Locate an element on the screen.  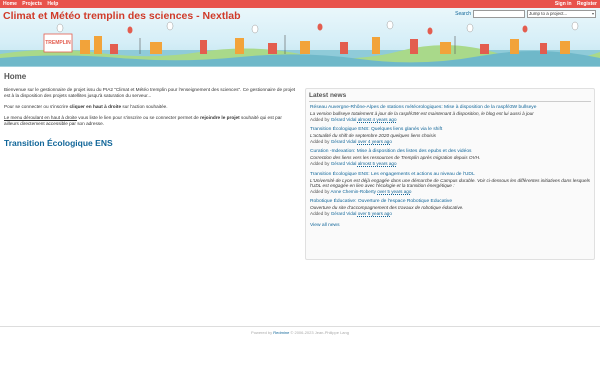
menu-instructions-link: Le menu déroulant en haut à droite is located at coordinates (40, 117).